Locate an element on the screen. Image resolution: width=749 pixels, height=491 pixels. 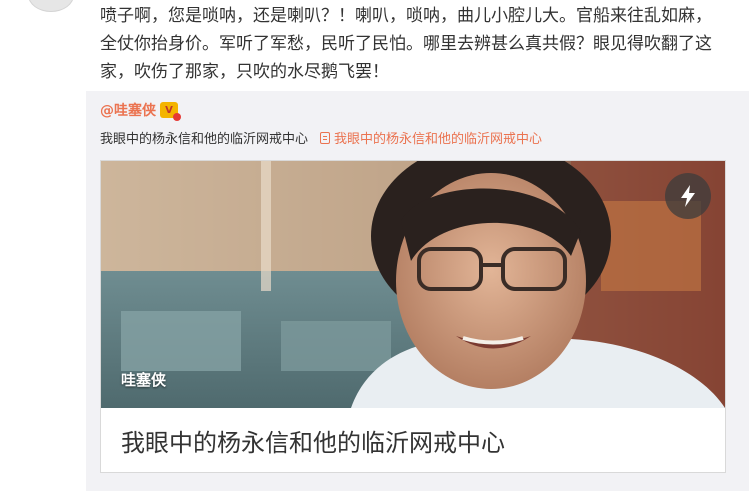
play-button is located at coordinates (688, 196).